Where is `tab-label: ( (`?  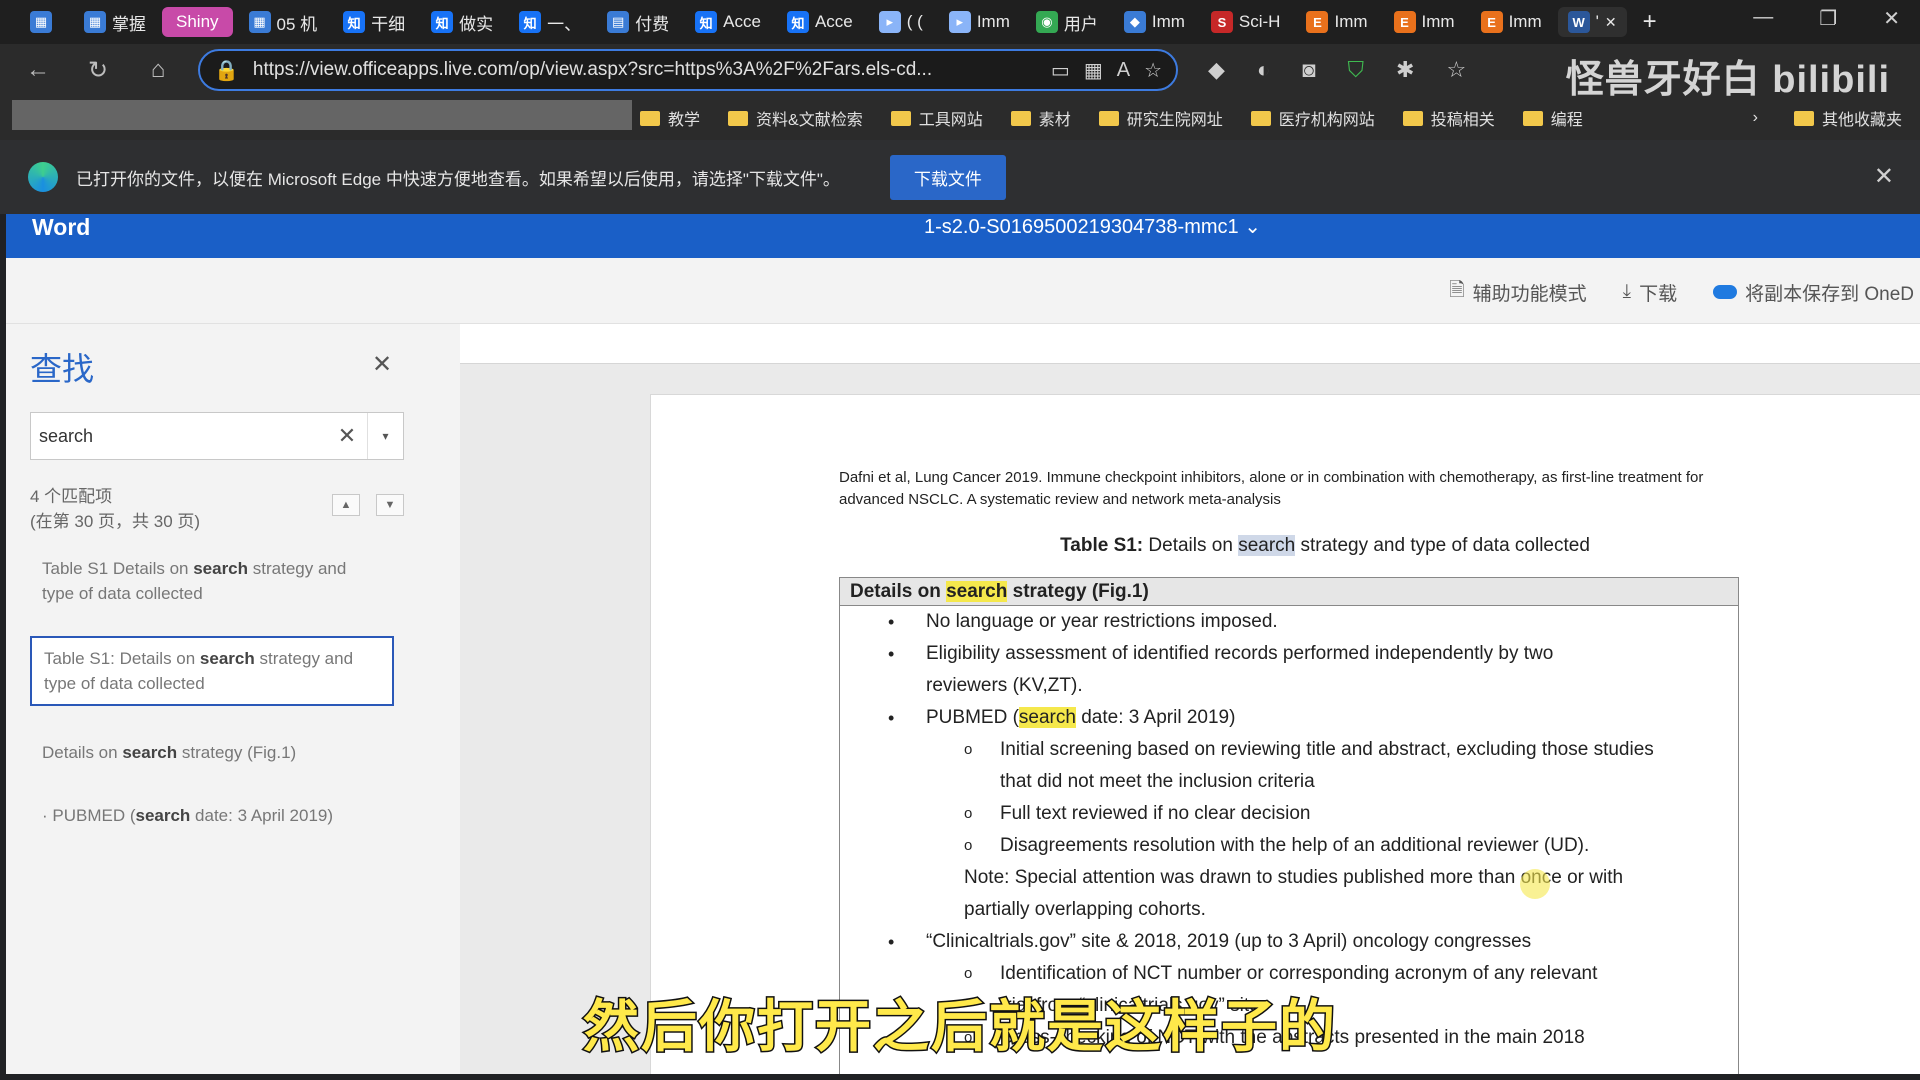 tab-label: ( ( is located at coordinates (914, 21).